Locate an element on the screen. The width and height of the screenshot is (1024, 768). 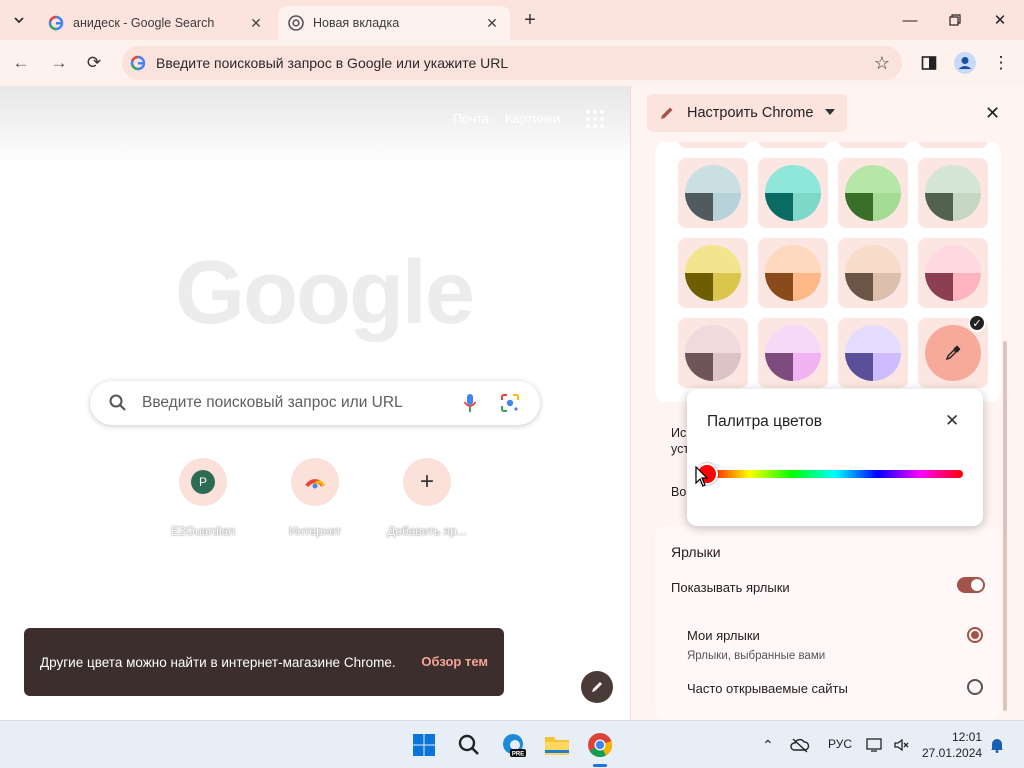
color-picker-close-icon: ✕ is located at coordinates (952, 421).